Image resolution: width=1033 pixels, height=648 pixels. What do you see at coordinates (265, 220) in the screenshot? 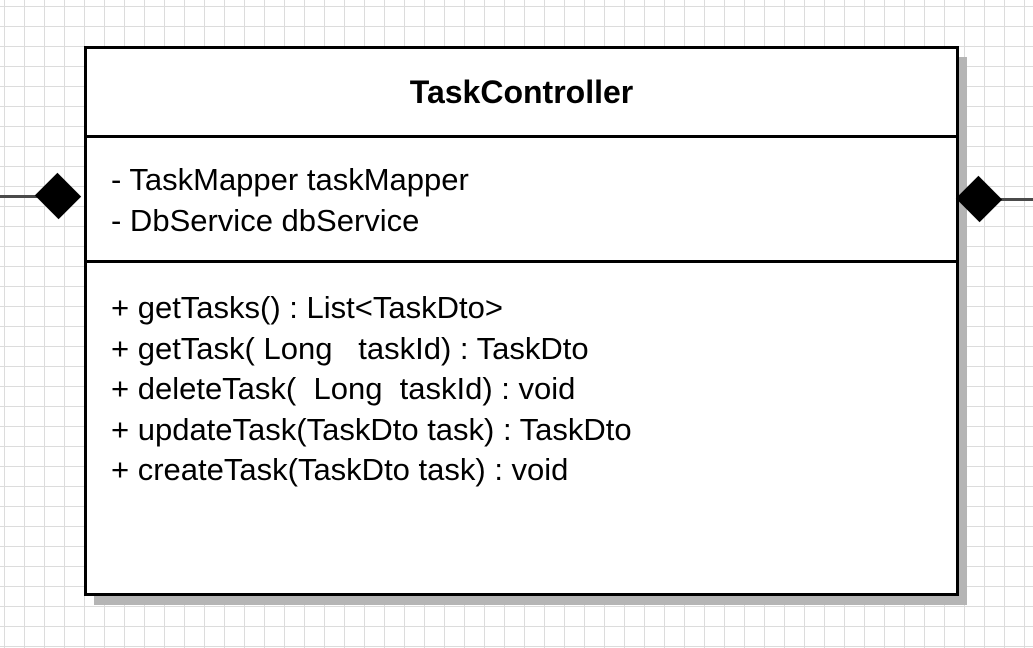
I see `attribute-row: - DbService dbService` at bounding box center [265, 220].